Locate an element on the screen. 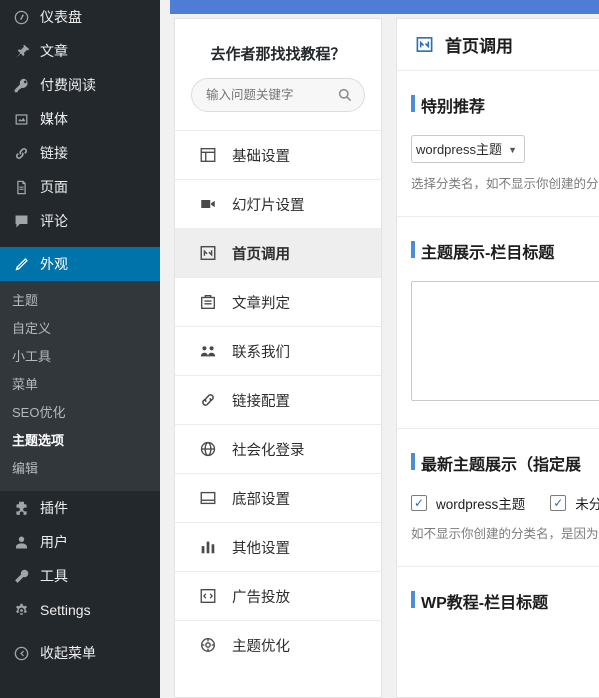 The image size is (599, 698). sidebar-item-label: 评论 is located at coordinates (54, 221).